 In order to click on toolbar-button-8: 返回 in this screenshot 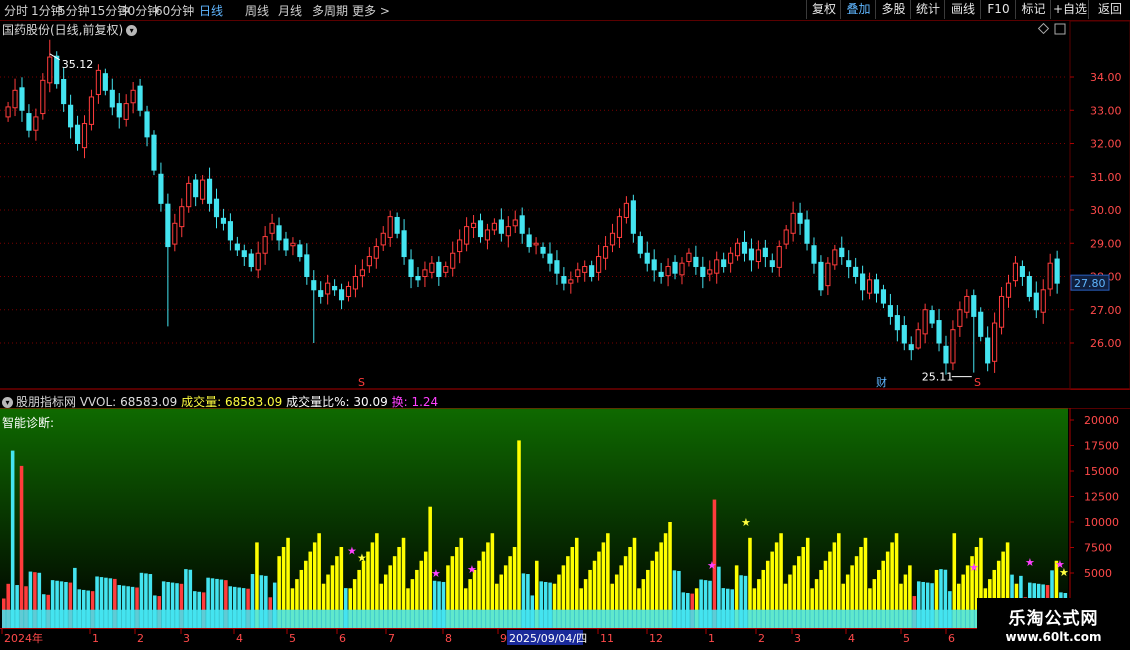, I will do `click(1109, 9)`.